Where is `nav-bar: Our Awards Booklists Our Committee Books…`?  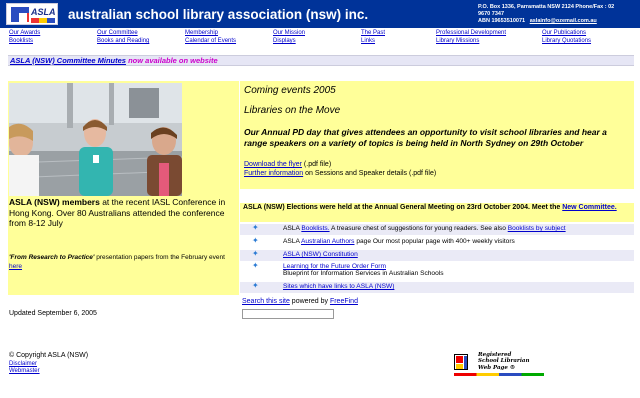 nav-bar: Our Awards Booklists Our Committee Books… is located at coordinates (320, 37).